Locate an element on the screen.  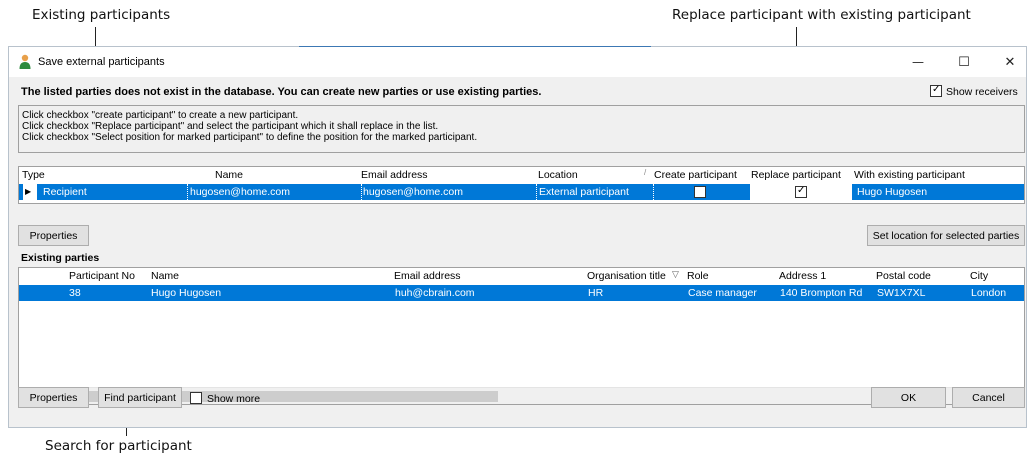
col-replace: Replace participant is located at coordinates (796, 175).